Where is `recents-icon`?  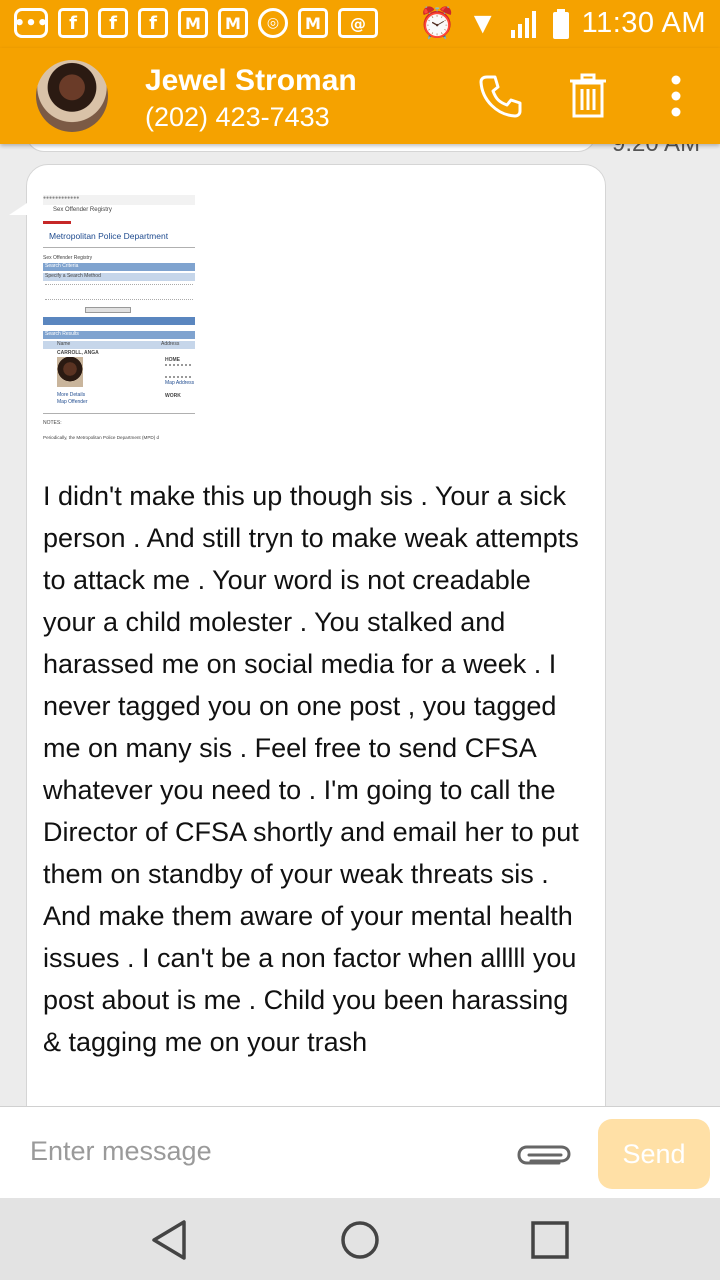 recents-icon is located at coordinates (550, 1240).